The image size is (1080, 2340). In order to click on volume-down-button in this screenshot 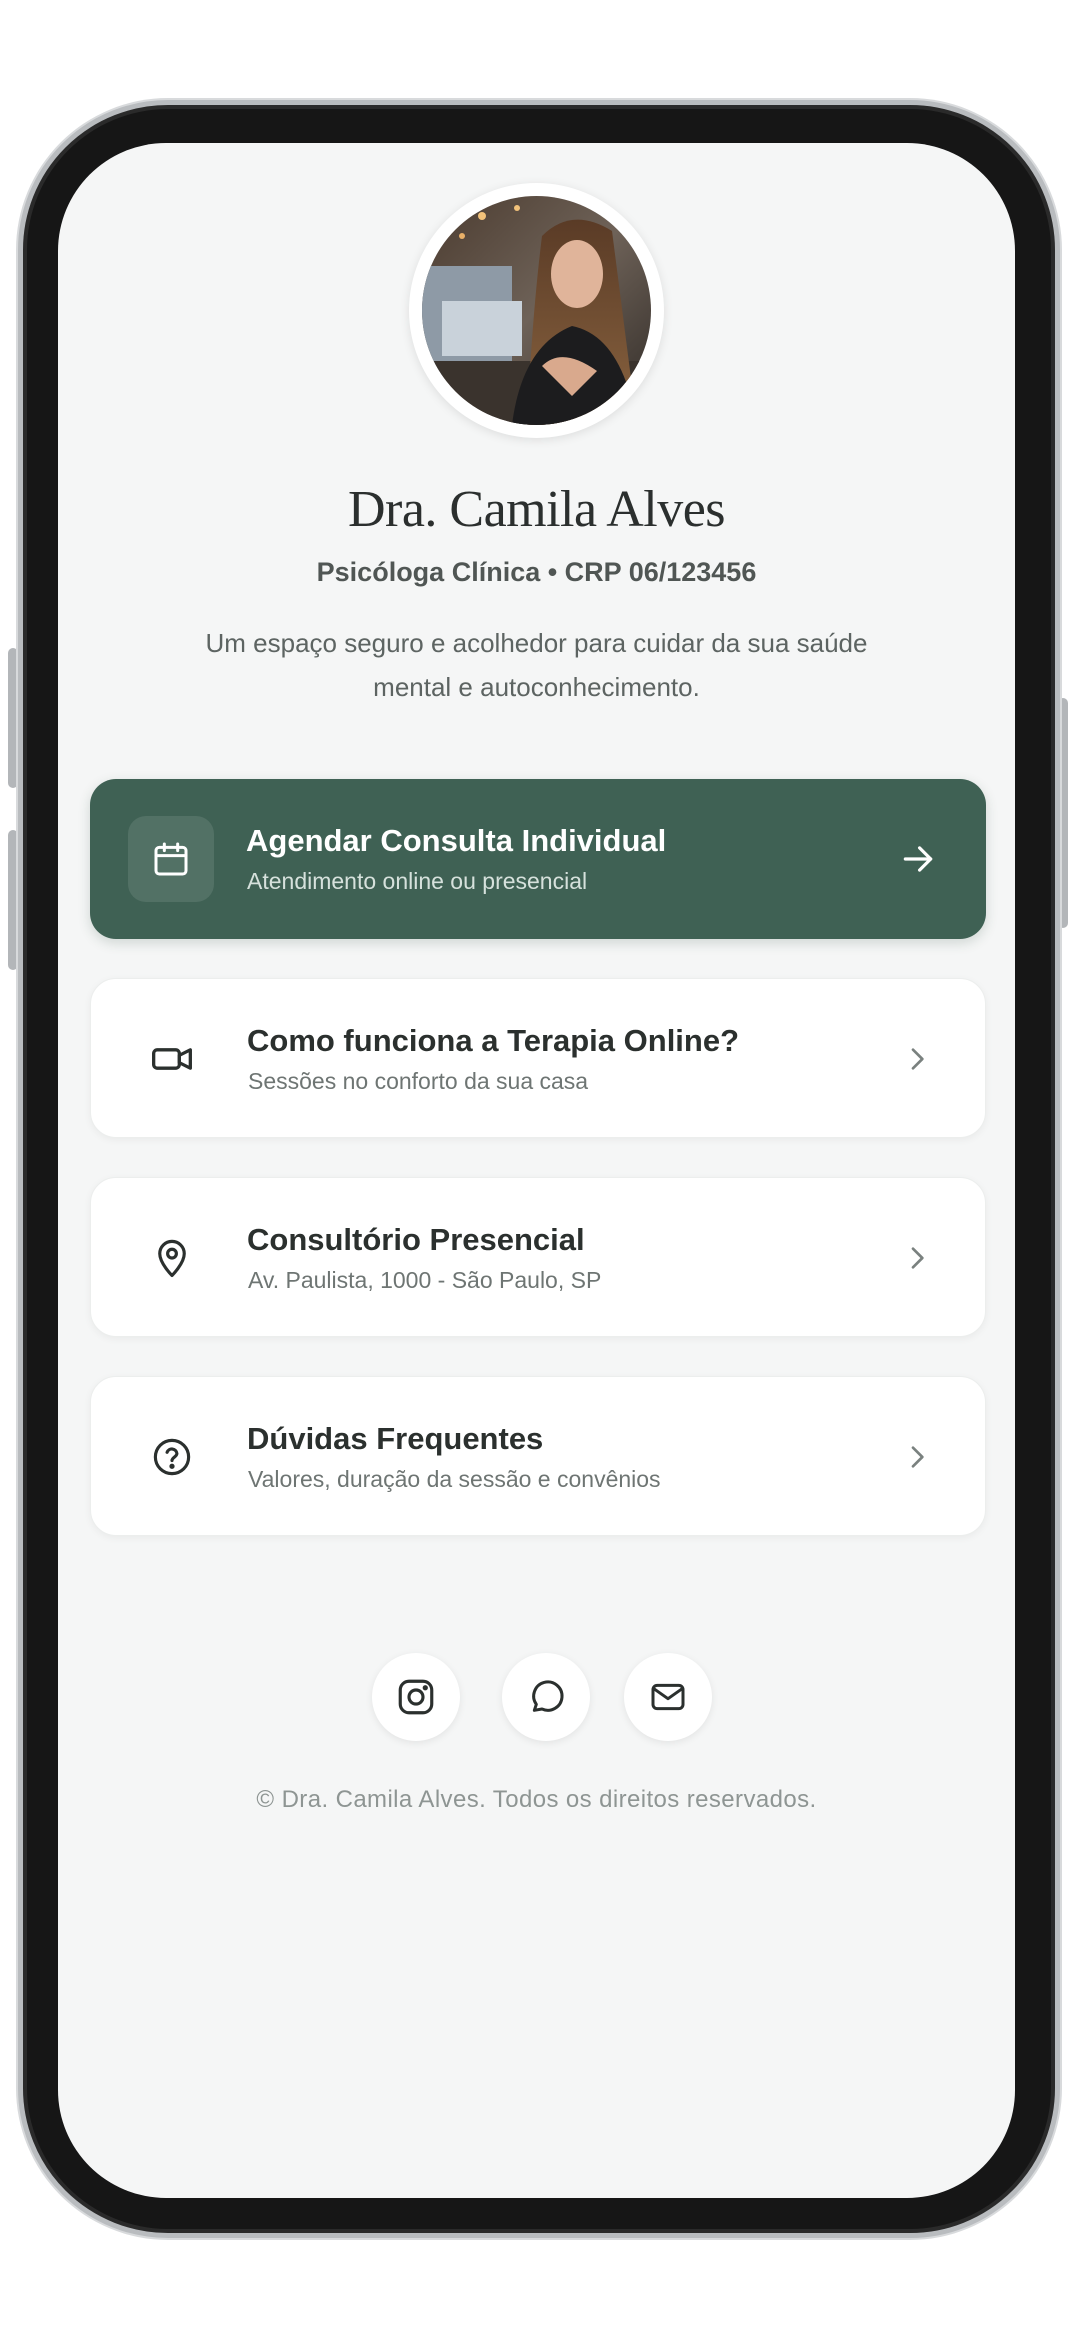, I will do `click(13, 900)`.